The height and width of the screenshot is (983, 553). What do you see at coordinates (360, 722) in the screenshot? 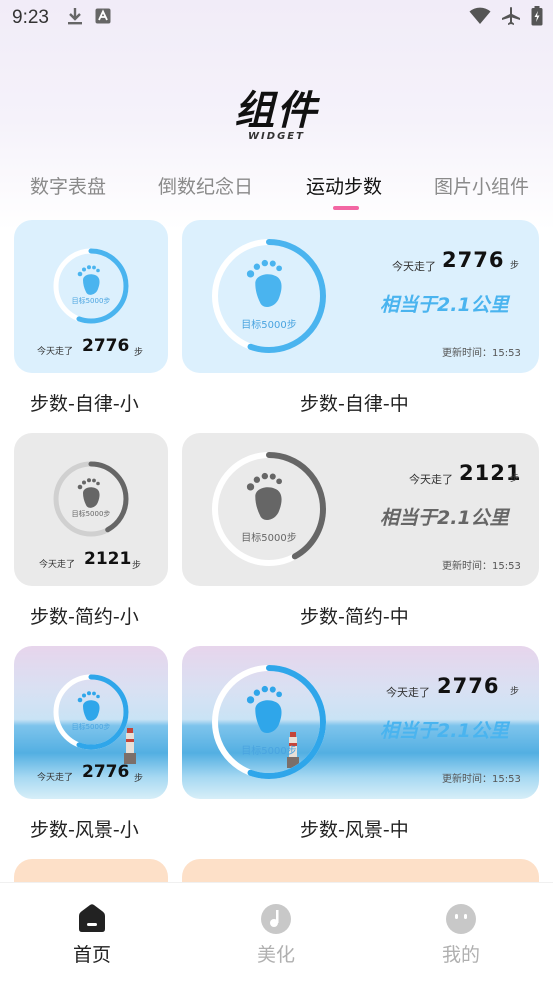
I see `widget-card-scenic-medium: 目标5000步 今天走了 2776 步 相当于2.1公里 更新时间：15:53` at bounding box center [360, 722].